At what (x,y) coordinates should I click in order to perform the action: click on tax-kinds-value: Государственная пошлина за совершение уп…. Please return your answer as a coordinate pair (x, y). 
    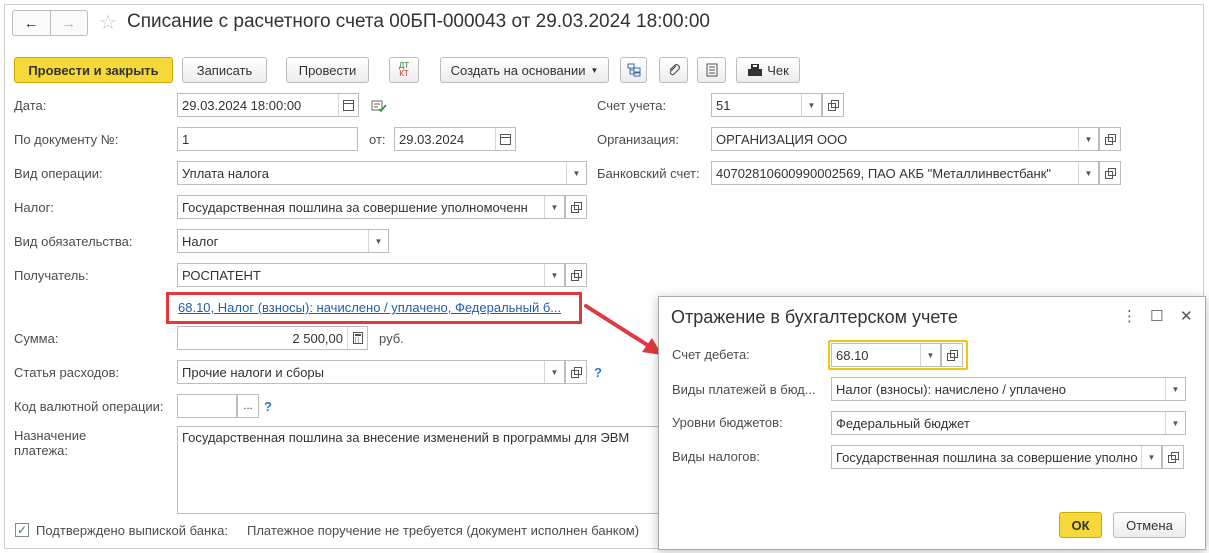
    Looking at the image, I should click on (987, 457).